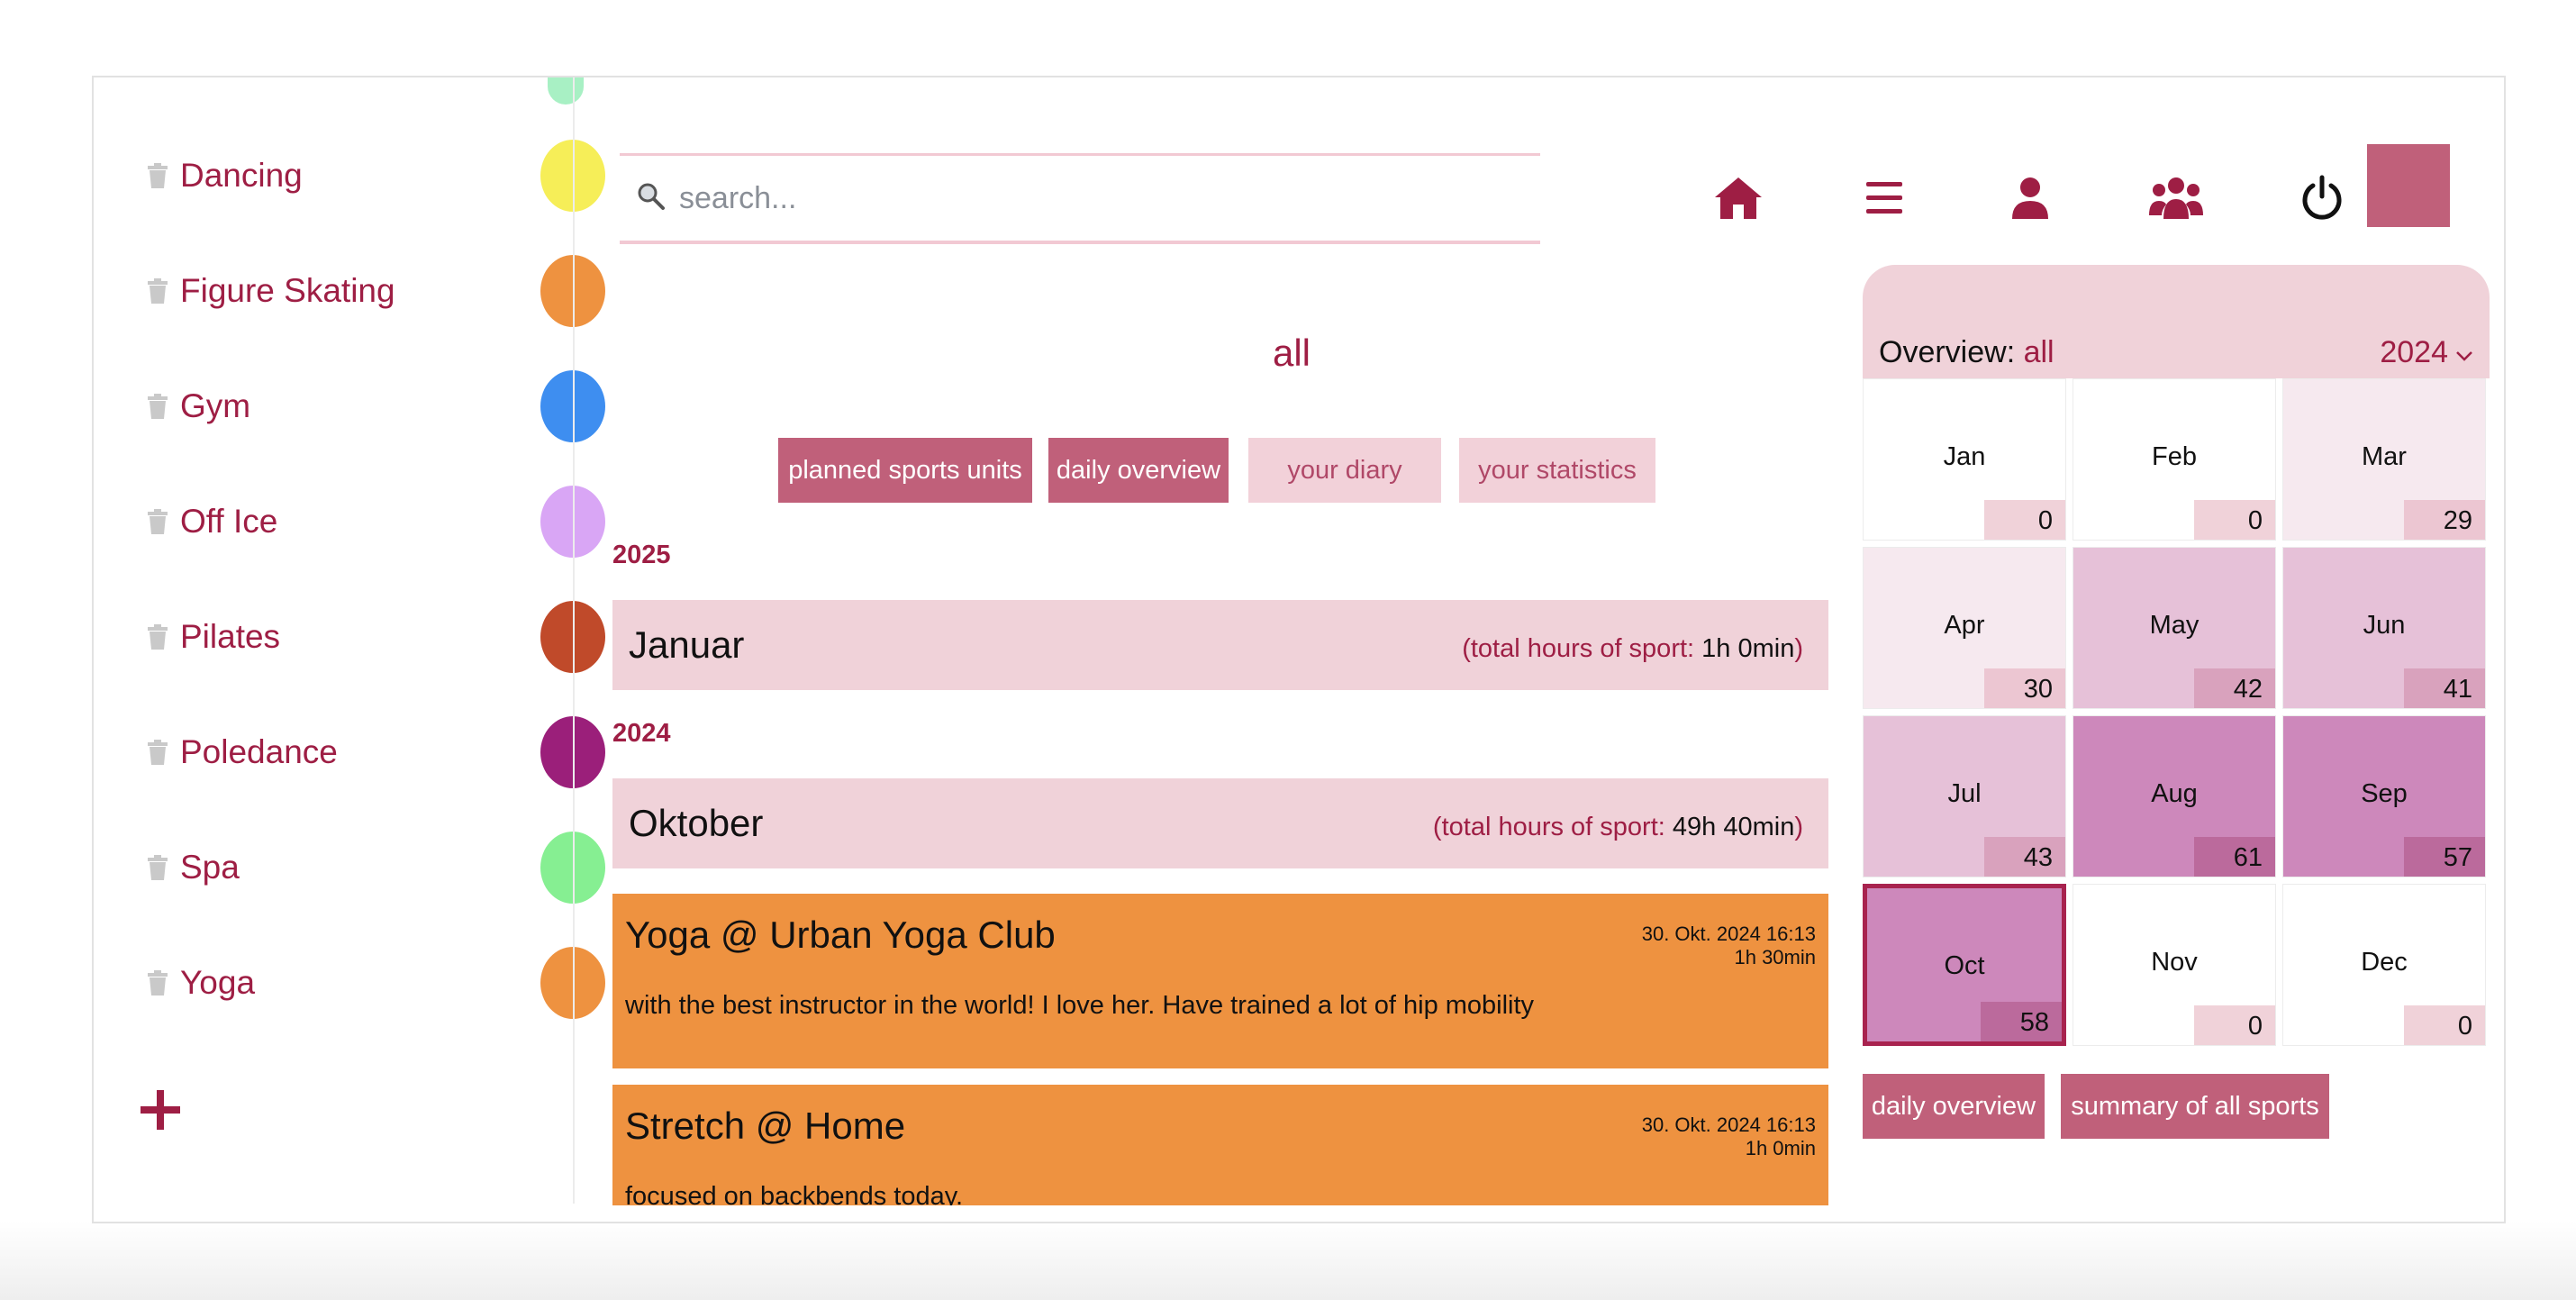 The image size is (2576, 1300). Describe the element at coordinates (687, 645) in the screenshot. I see `month-name: Januar` at that location.